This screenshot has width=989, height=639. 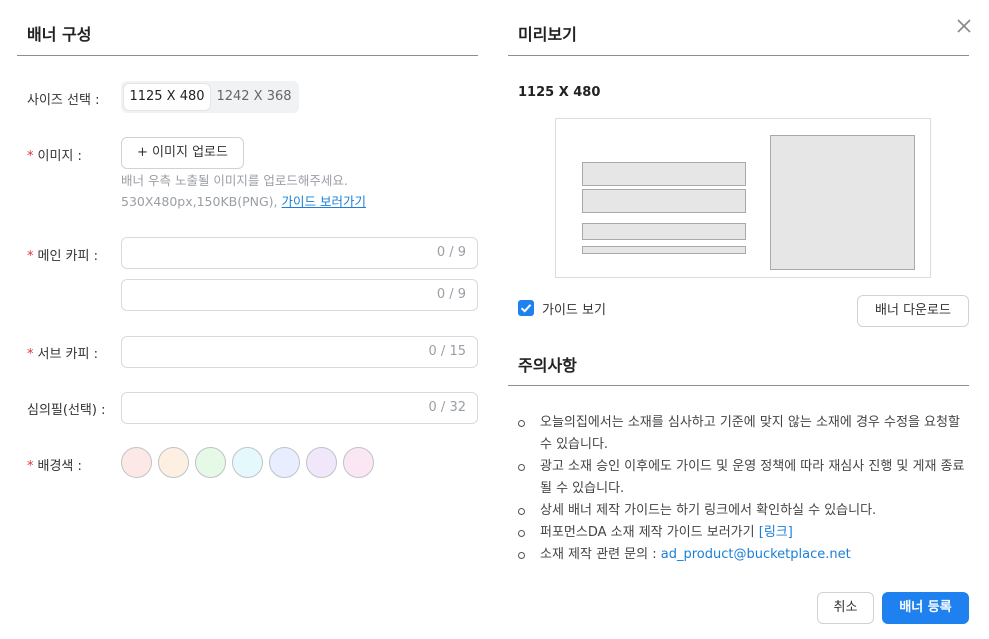 What do you see at coordinates (447, 407) in the screenshot?
I see `seal-counter: 0 / 32` at bounding box center [447, 407].